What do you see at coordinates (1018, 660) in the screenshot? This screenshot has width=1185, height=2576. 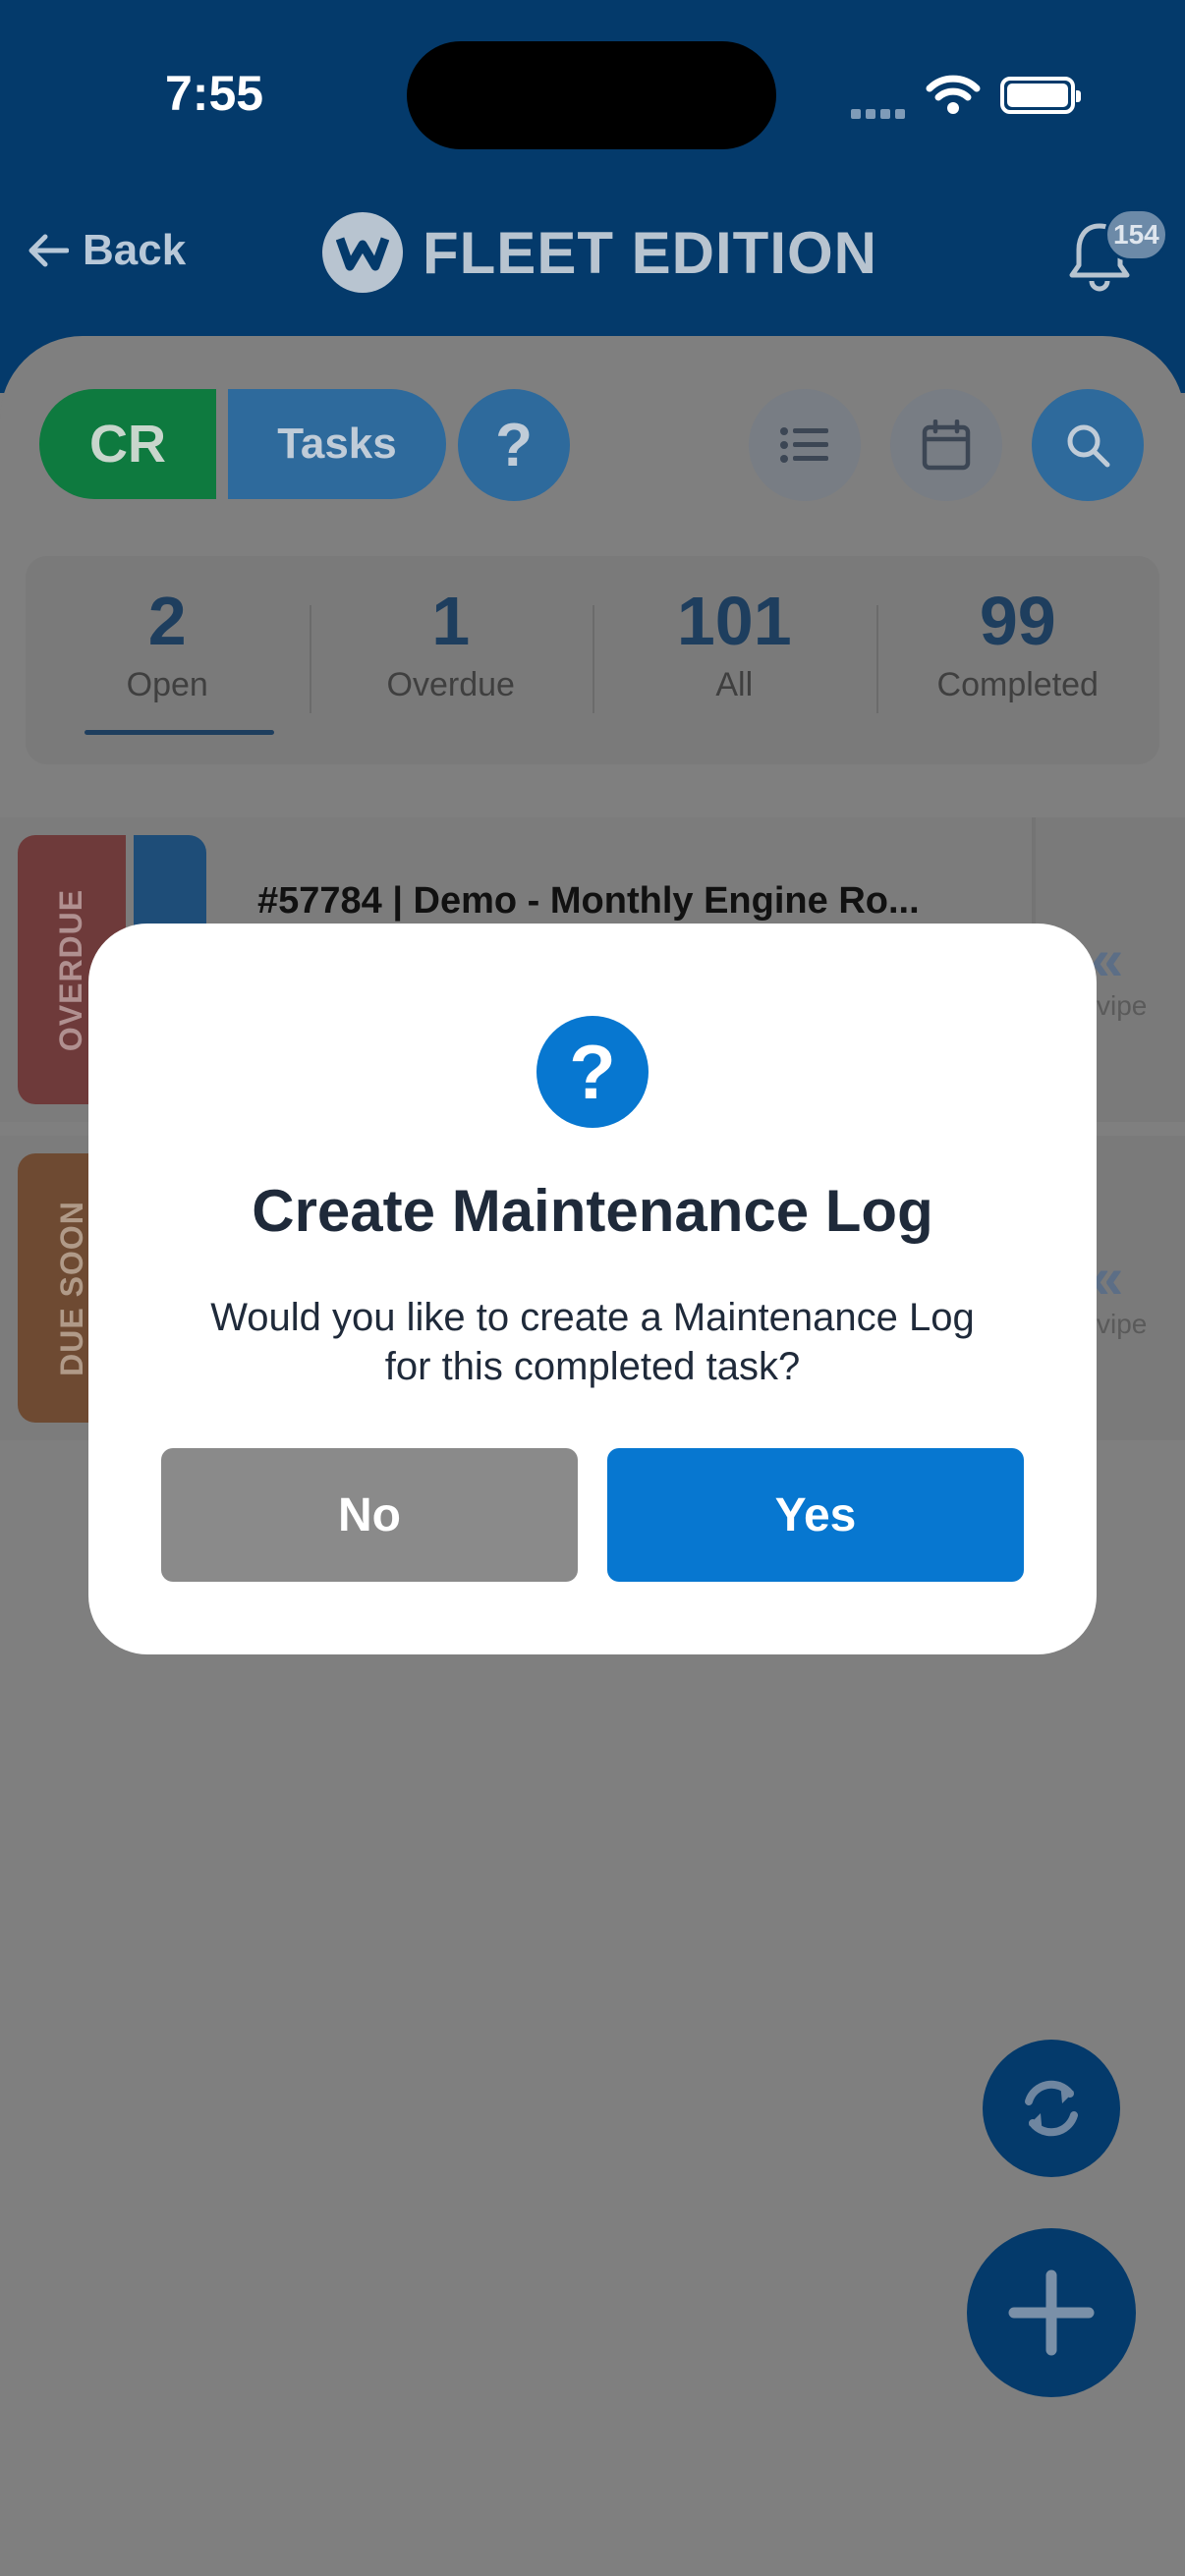 I see `stat-completed: 99 Completed` at bounding box center [1018, 660].